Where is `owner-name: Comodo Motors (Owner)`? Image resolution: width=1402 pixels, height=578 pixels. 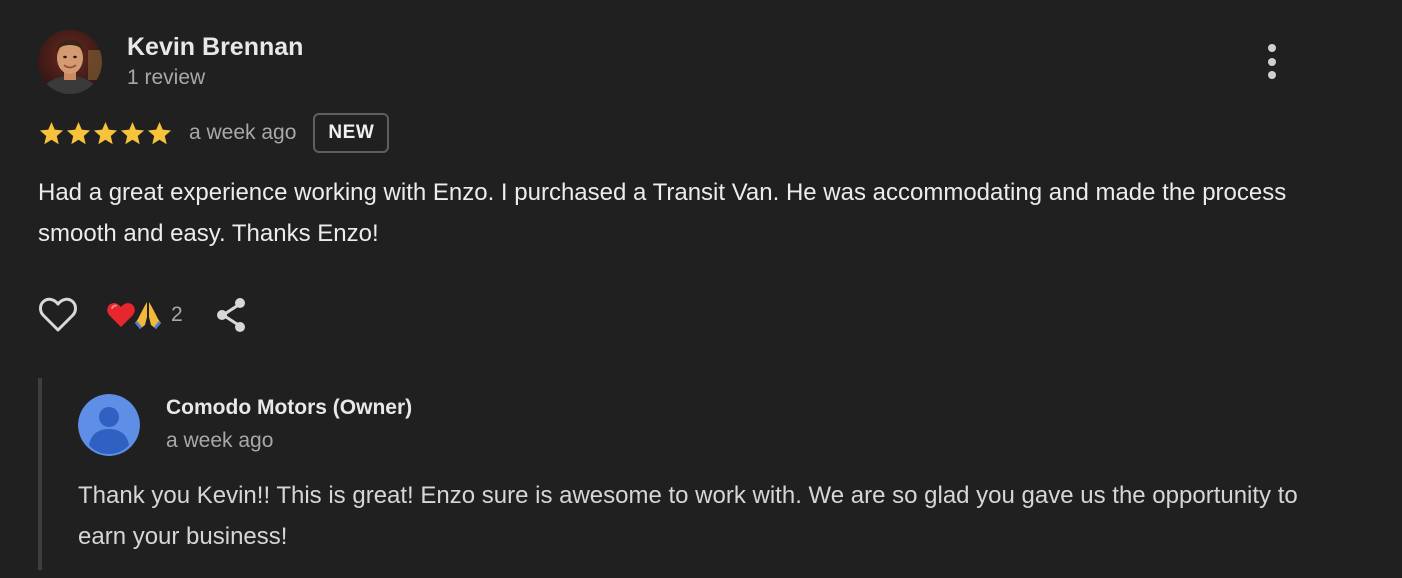
owner-name: Comodo Motors (Owner) is located at coordinates (289, 407).